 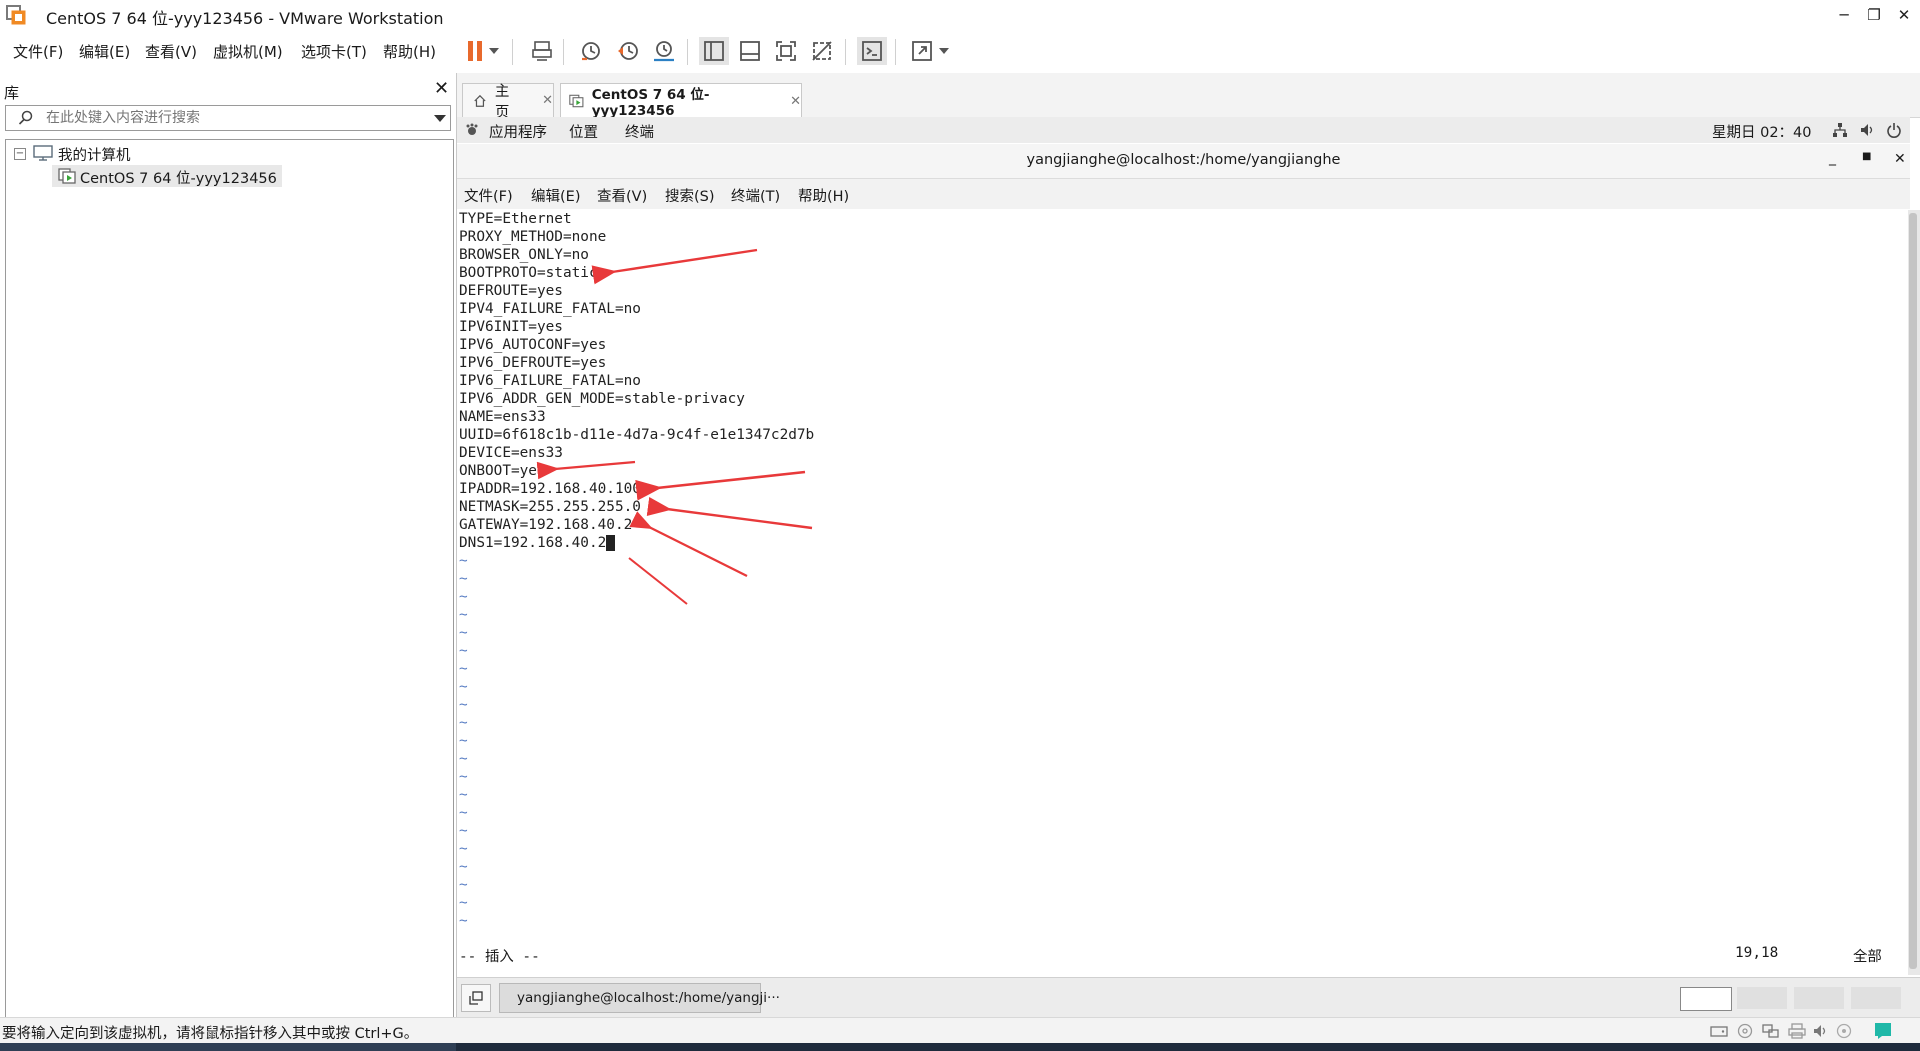 I want to click on snapshot-manager-icon, so click(x=664, y=51).